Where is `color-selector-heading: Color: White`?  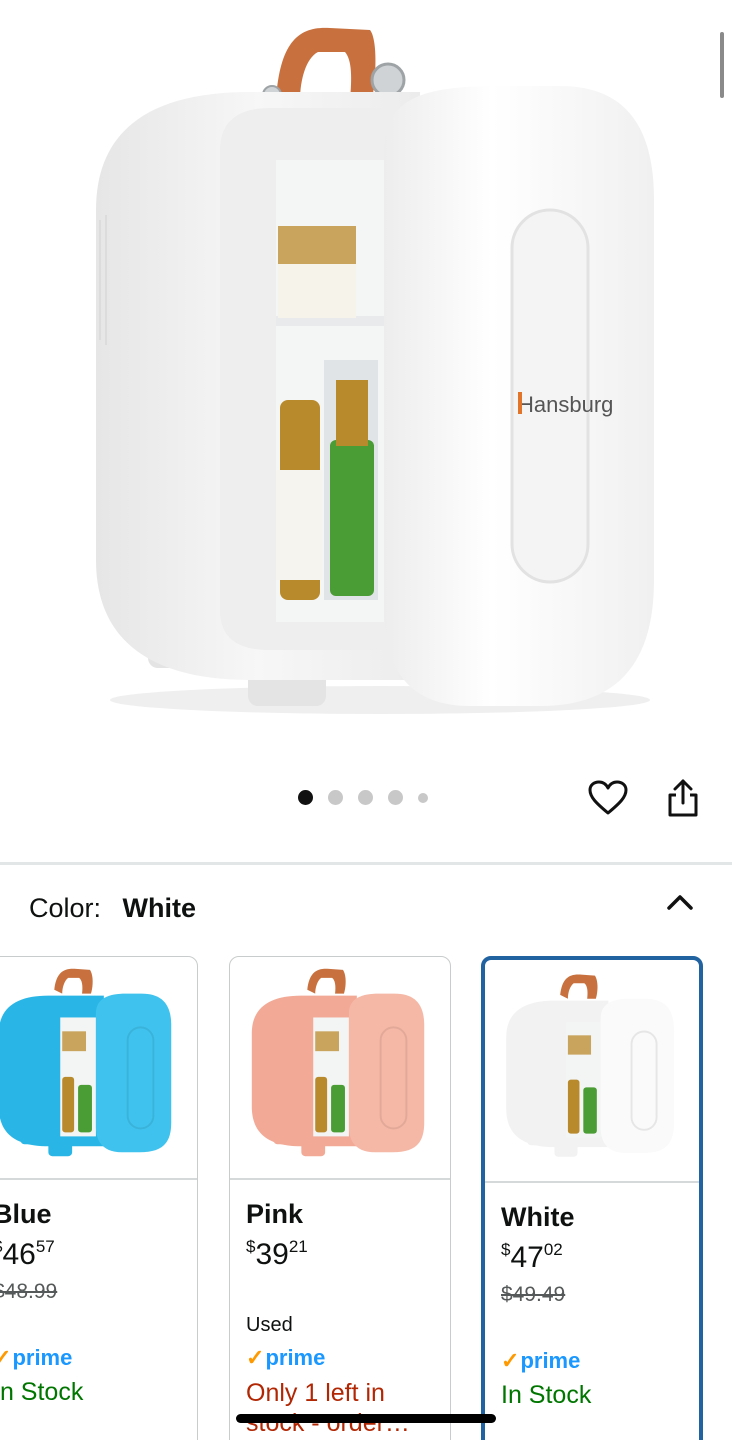 color-selector-heading: Color: White is located at coordinates (112, 908).